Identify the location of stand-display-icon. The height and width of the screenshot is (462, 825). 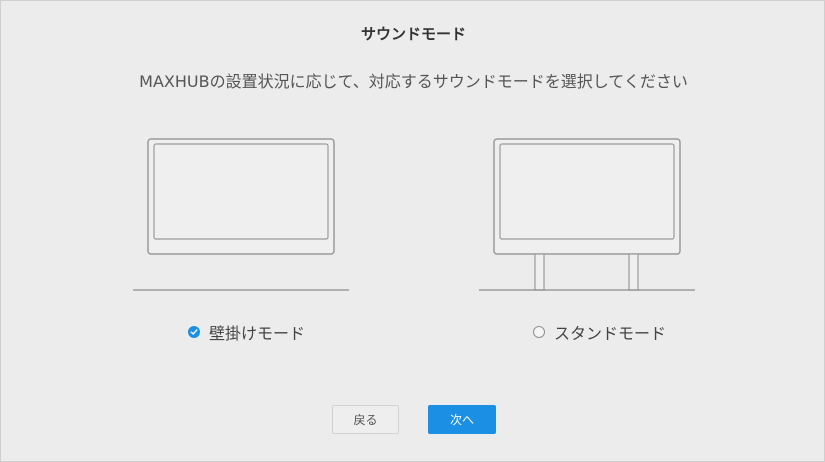
(587, 214).